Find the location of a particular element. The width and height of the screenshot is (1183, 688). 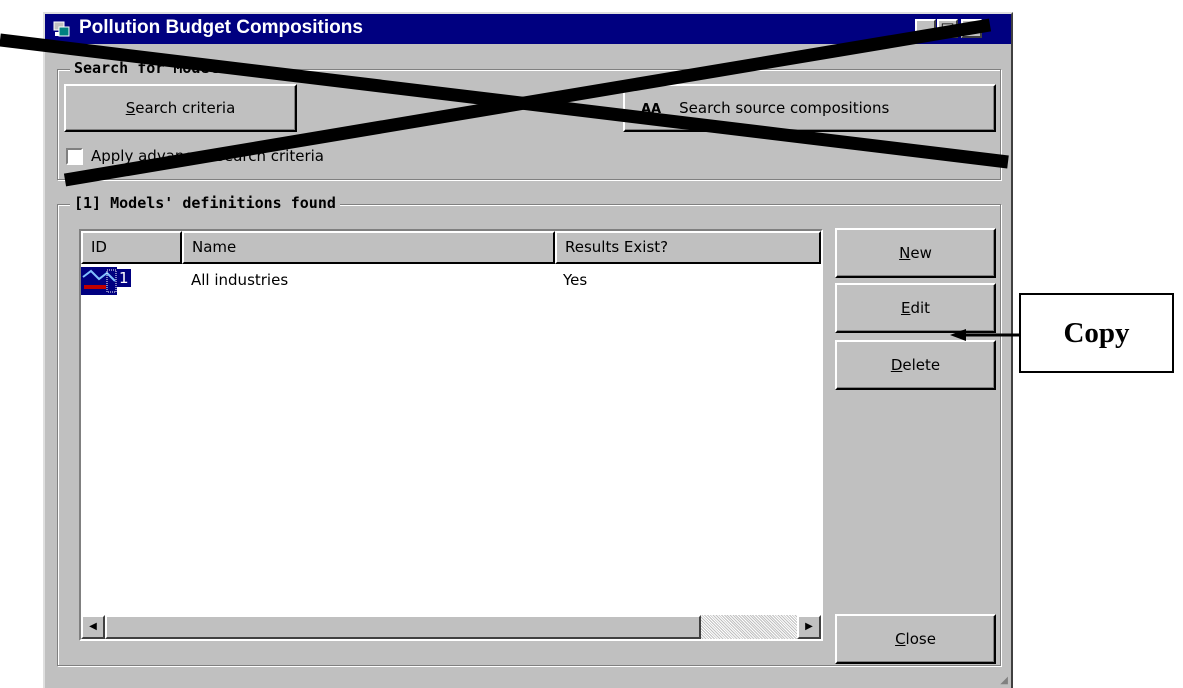

arrow-left-icon is located at coordinates (958, 335).